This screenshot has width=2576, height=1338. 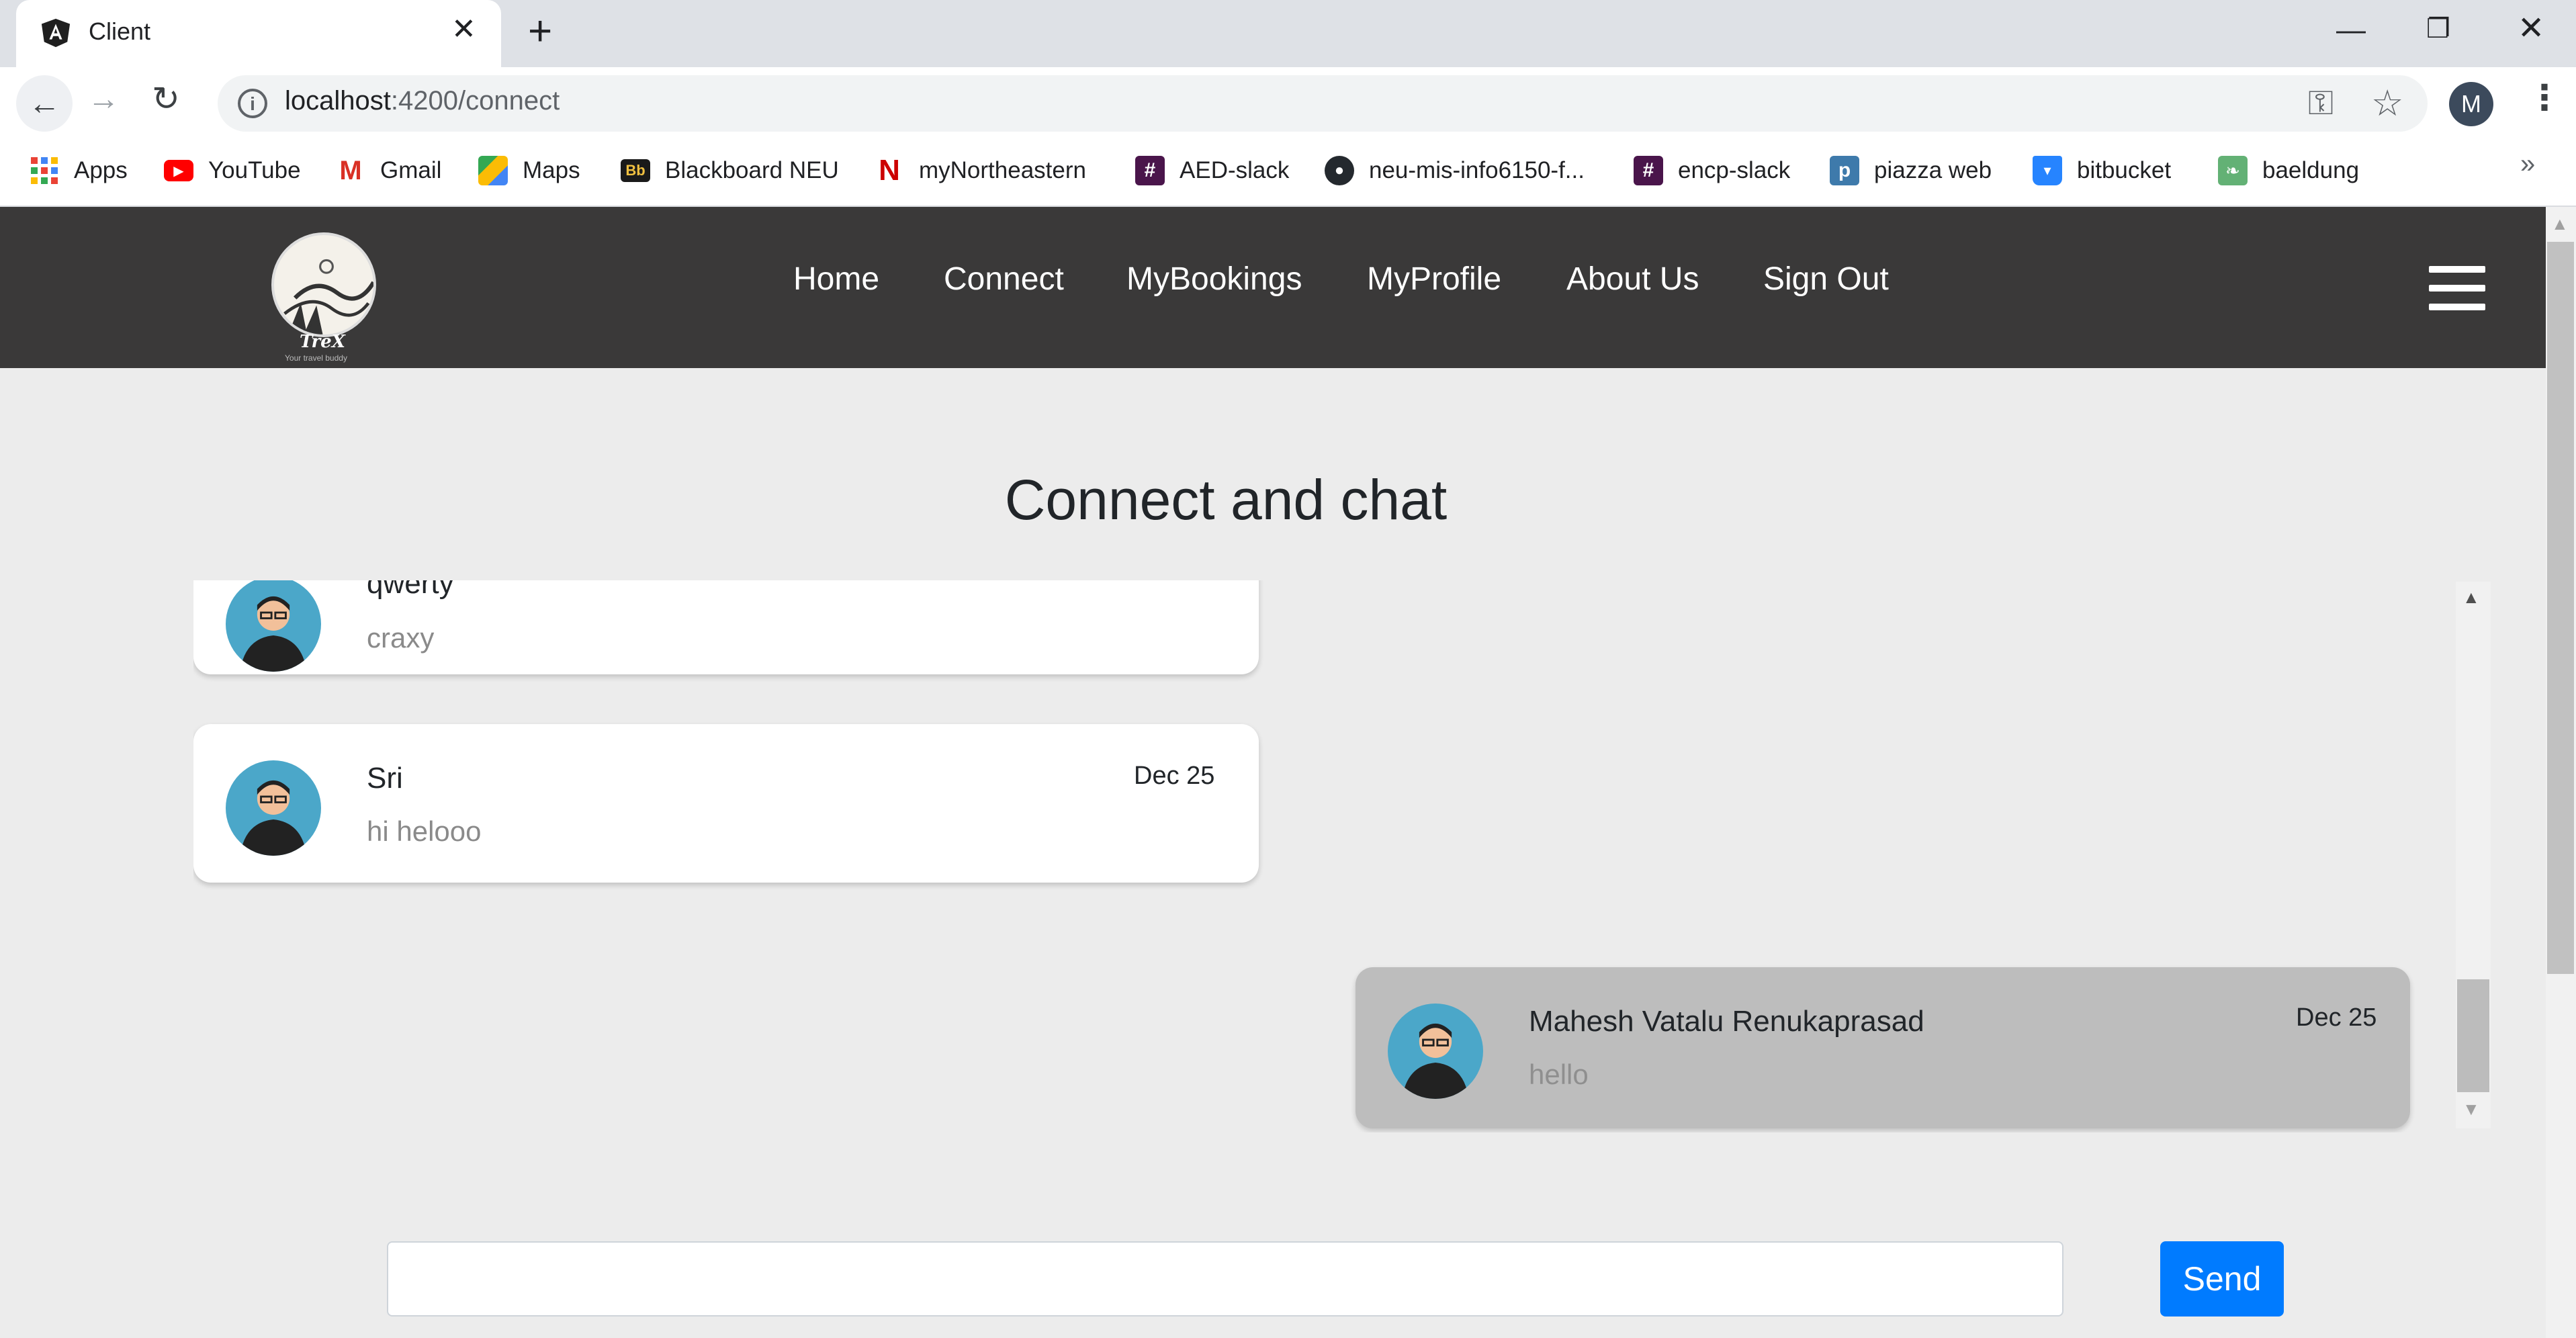 I want to click on maps-icon, so click(x=493, y=170).